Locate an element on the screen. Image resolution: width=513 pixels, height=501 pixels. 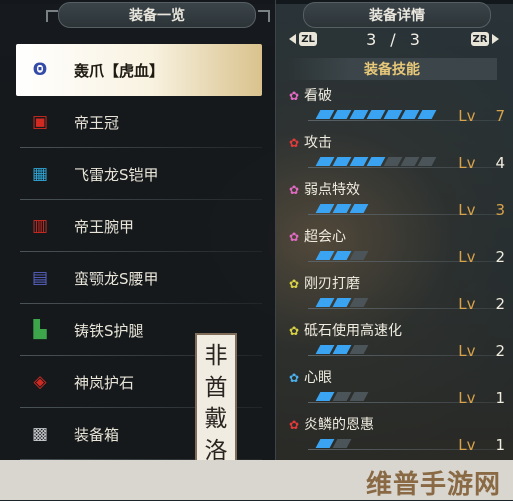
equip-item-label: 神岚护石 is located at coordinates (104, 382).